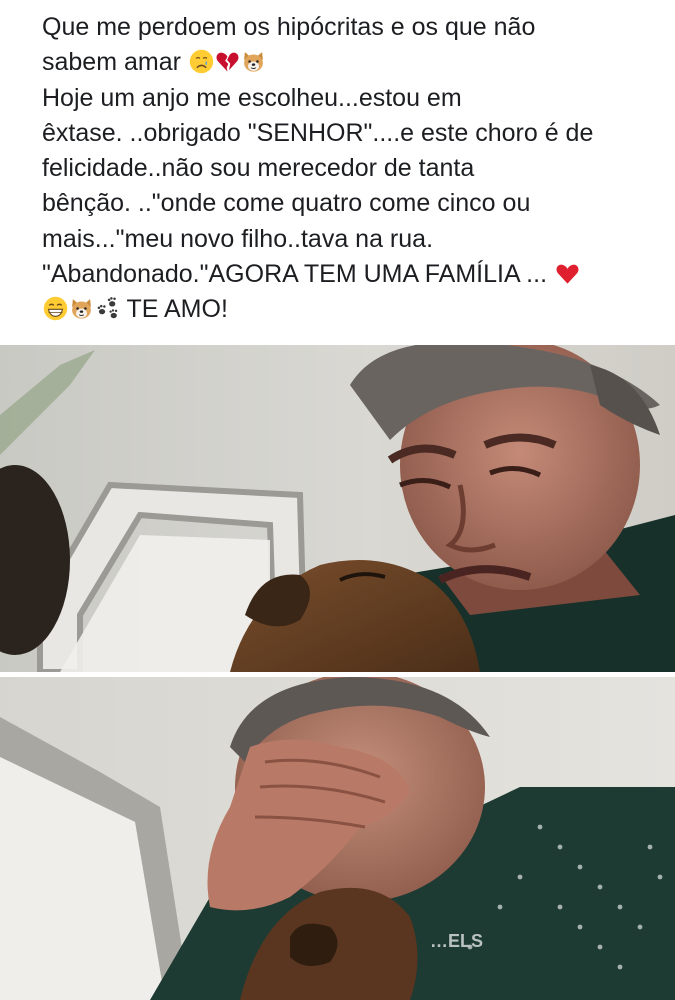 The height and width of the screenshot is (1000, 675). I want to click on post-line-text: mais..."meu novo filho..tava na rua., so click(238, 238).